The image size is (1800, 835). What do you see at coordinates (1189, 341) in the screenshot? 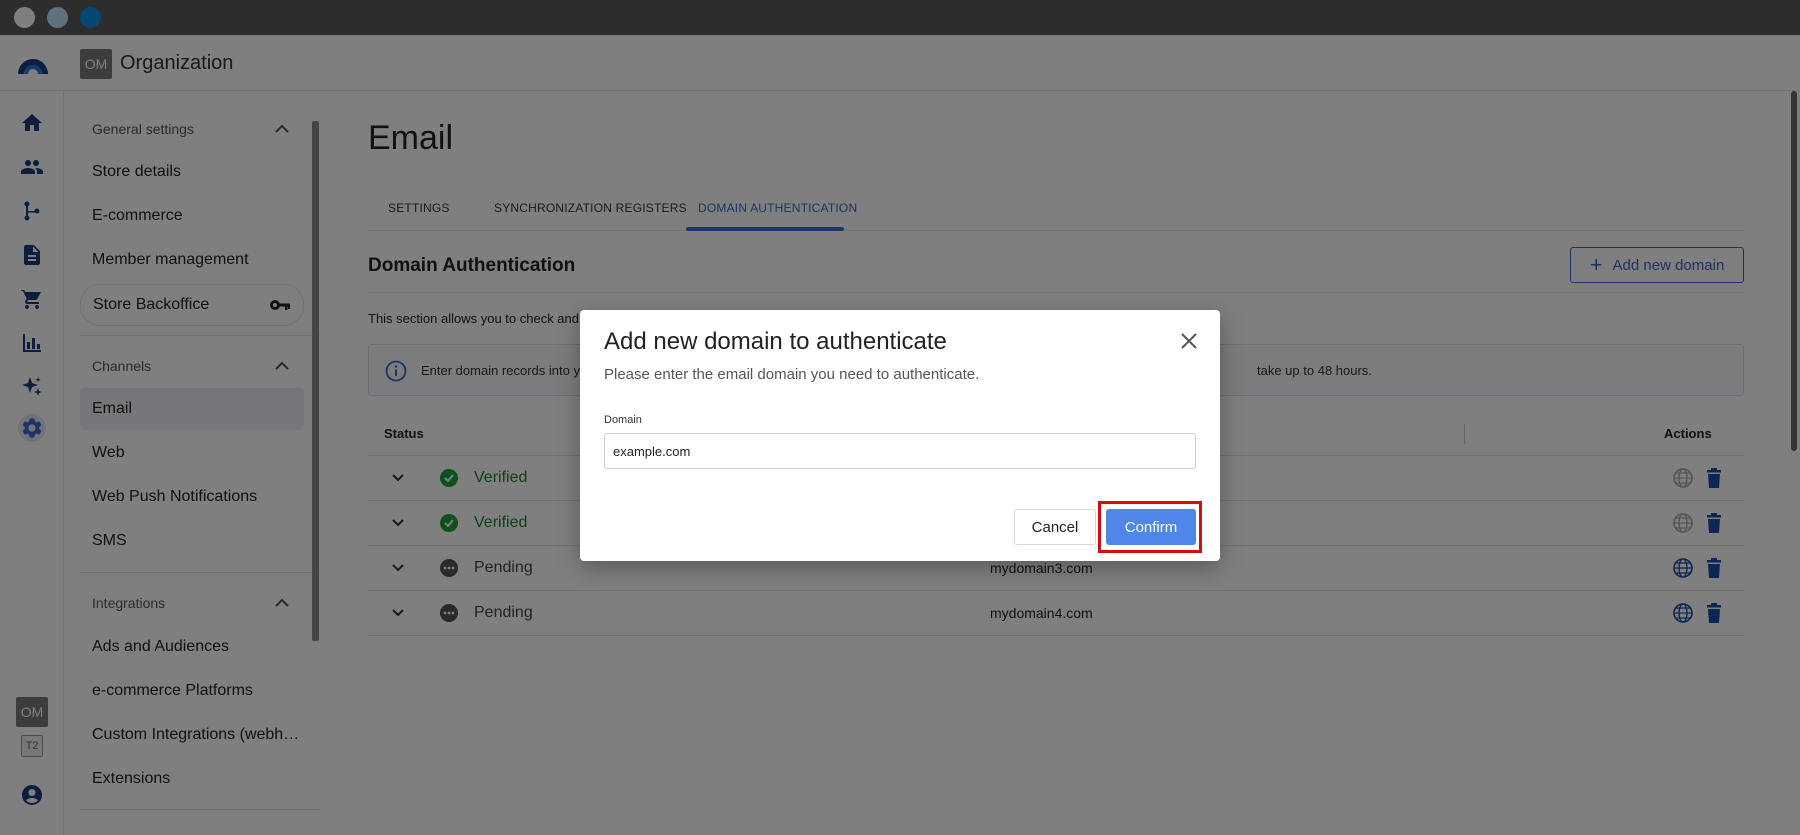
I see `close-icon` at bounding box center [1189, 341].